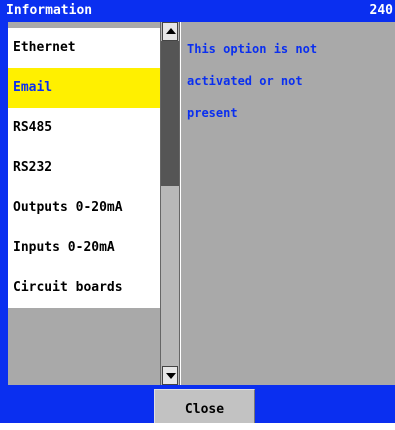  I want to click on close-button: Close, so click(204, 406).